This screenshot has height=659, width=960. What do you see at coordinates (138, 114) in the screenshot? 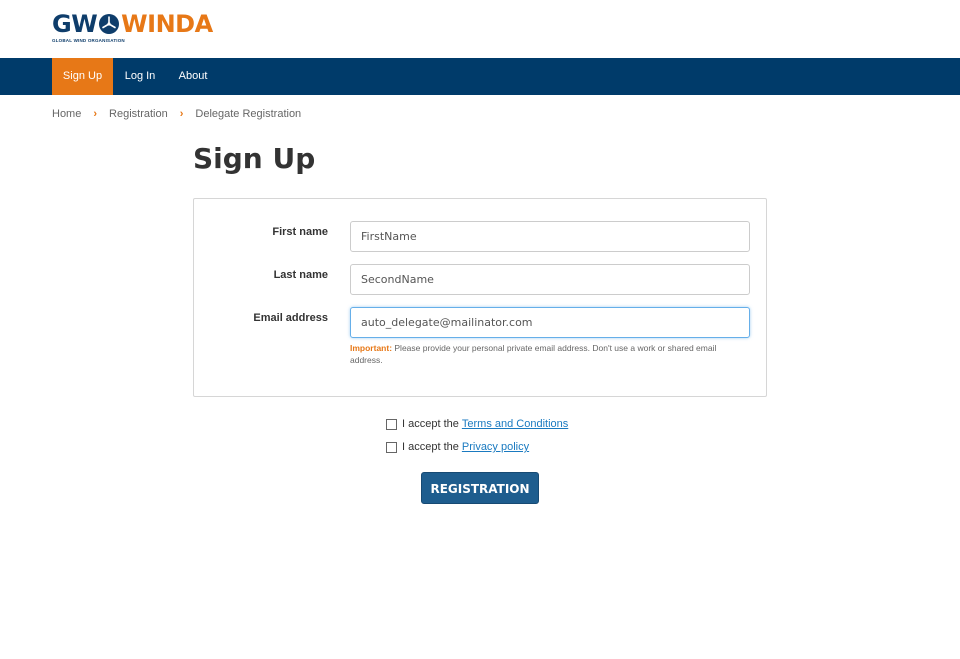
I see `breadcrumb-registration: Registration` at bounding box center [138, 114].